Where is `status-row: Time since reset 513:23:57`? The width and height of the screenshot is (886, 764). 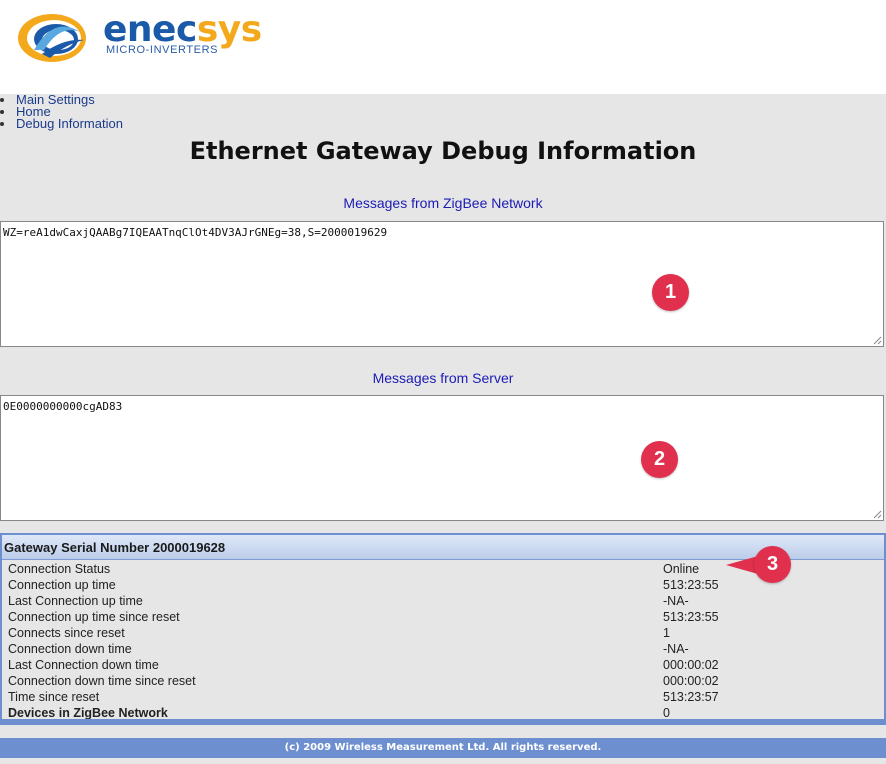
status-row: Time since reset 513:23:57 is located at coordinates (443, 697).